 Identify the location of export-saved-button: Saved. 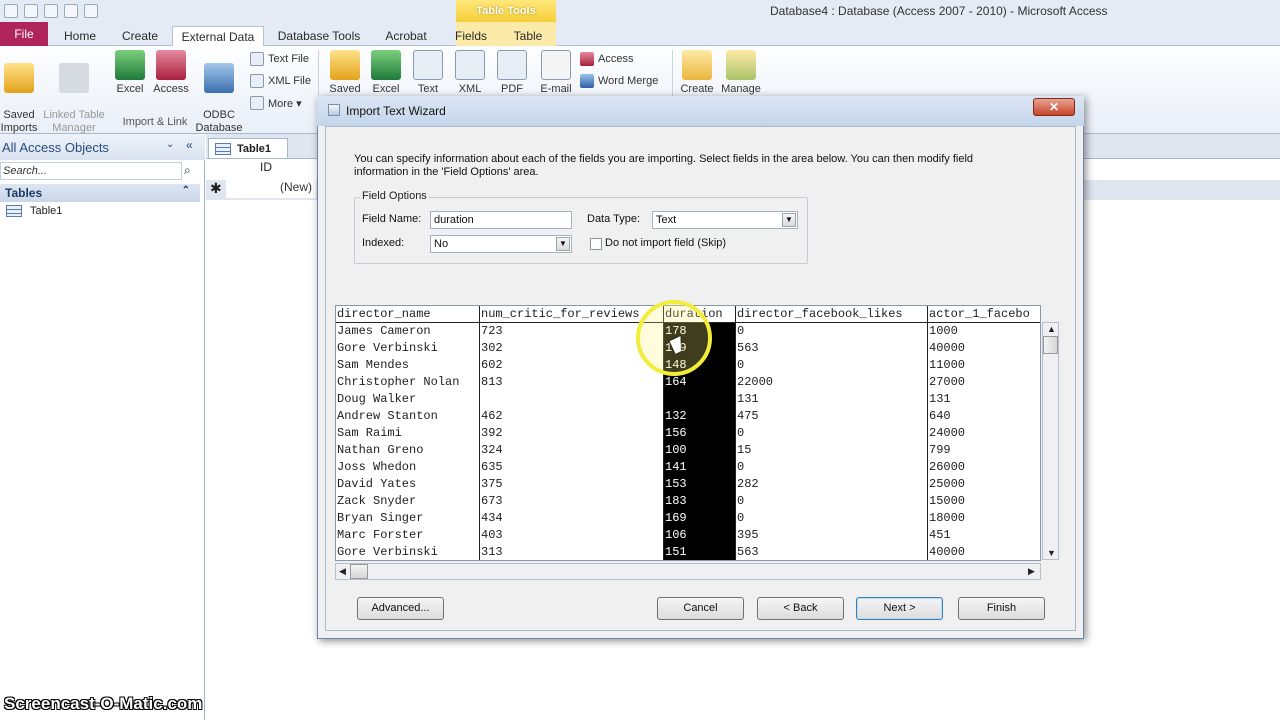
(345, 73).